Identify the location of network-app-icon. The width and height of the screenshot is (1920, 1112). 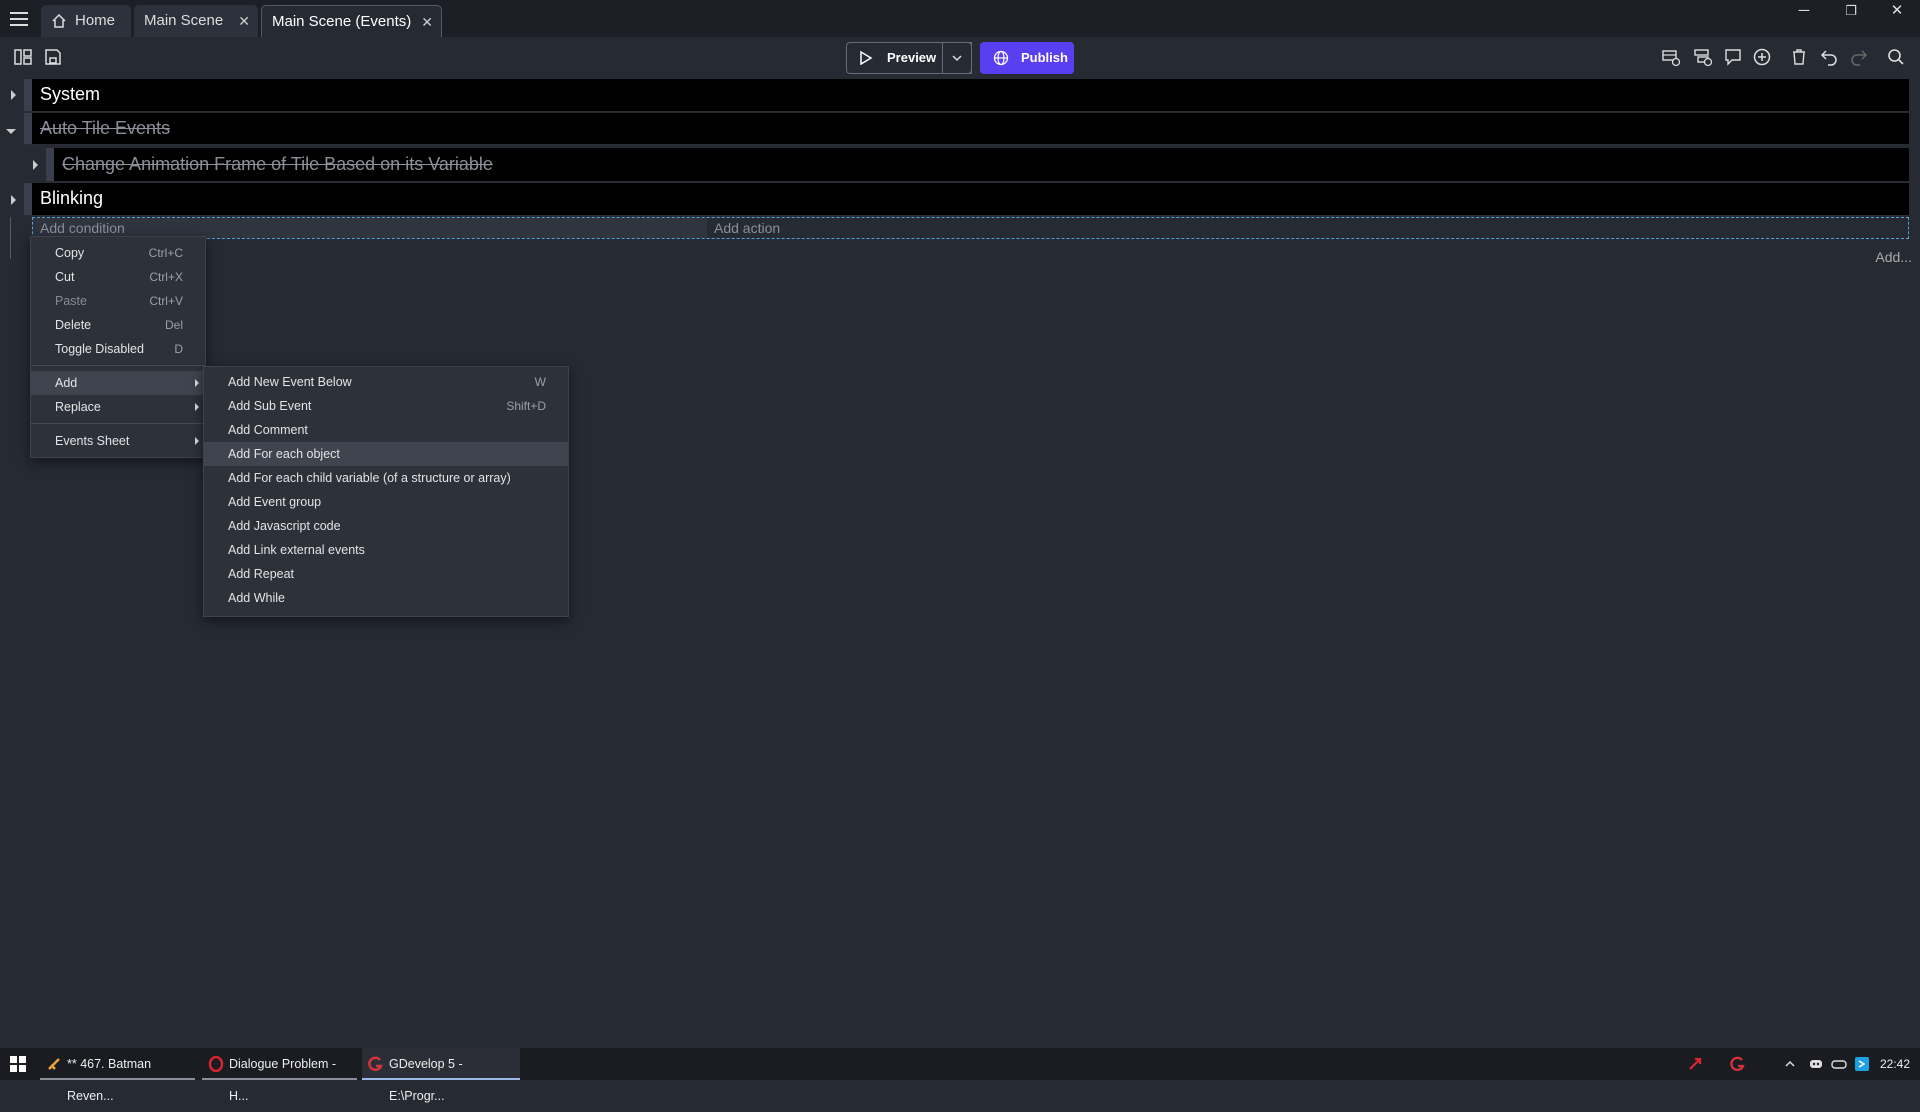
(1862, 1064).